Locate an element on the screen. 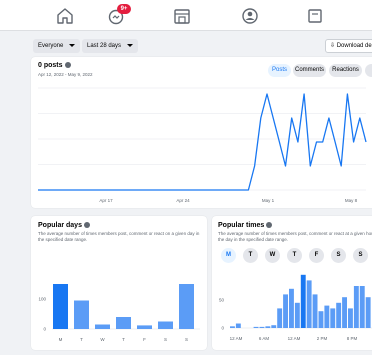 This screenshot has width=372, height=355. download-icon: ⇩ is located at coordinates (333, 46).